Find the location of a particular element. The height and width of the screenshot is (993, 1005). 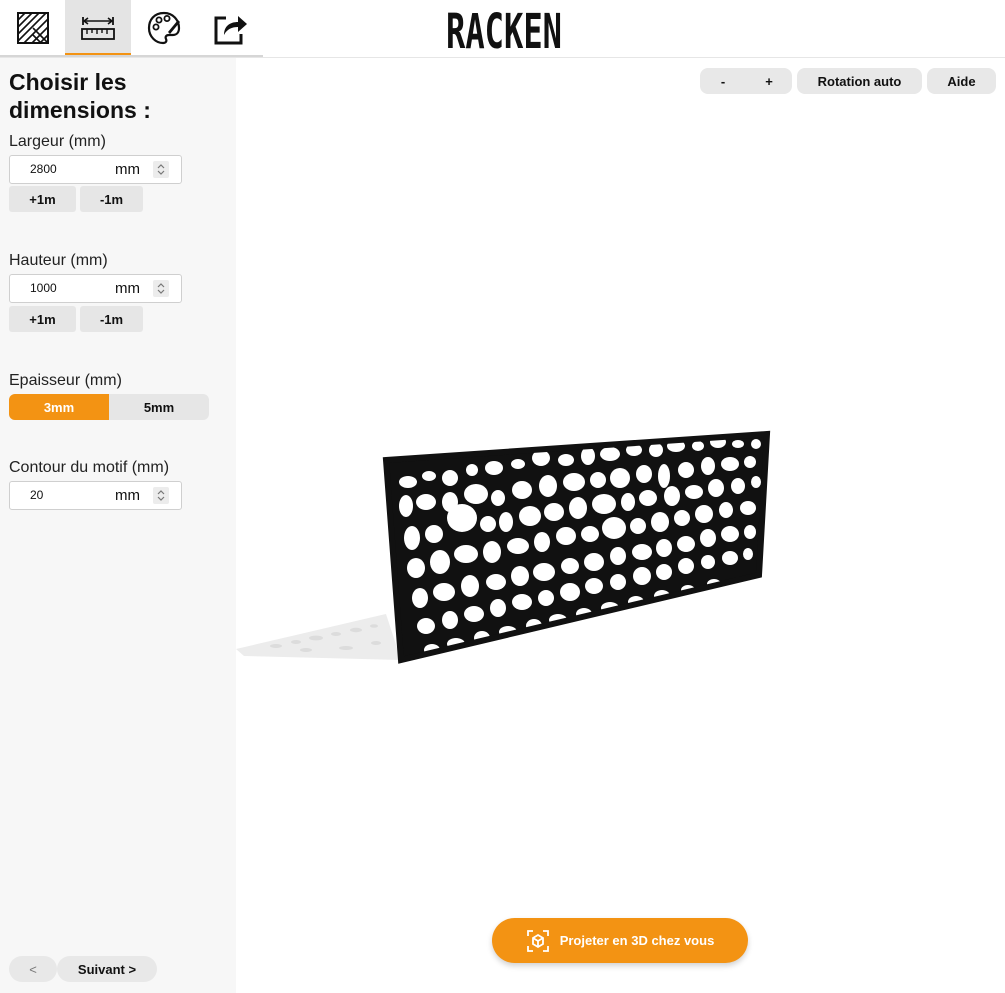

thickness-toggle: 3mm 5mm is located at coordinates (109, 407).